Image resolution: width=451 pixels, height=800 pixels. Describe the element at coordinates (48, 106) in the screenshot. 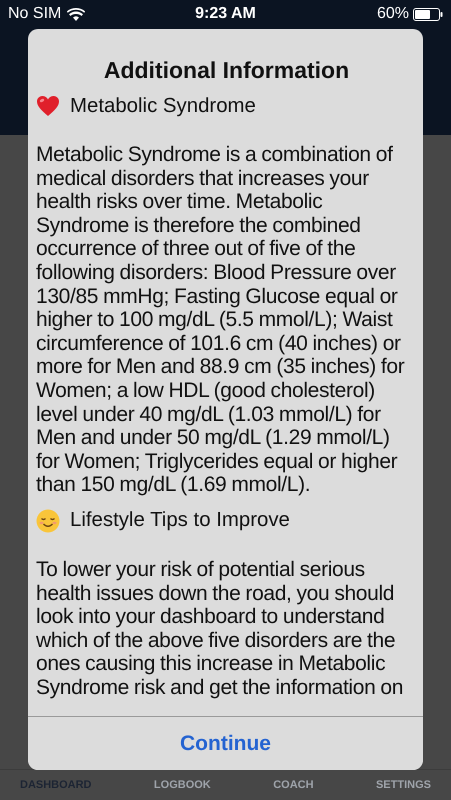

I see `heart-icon` at that location.